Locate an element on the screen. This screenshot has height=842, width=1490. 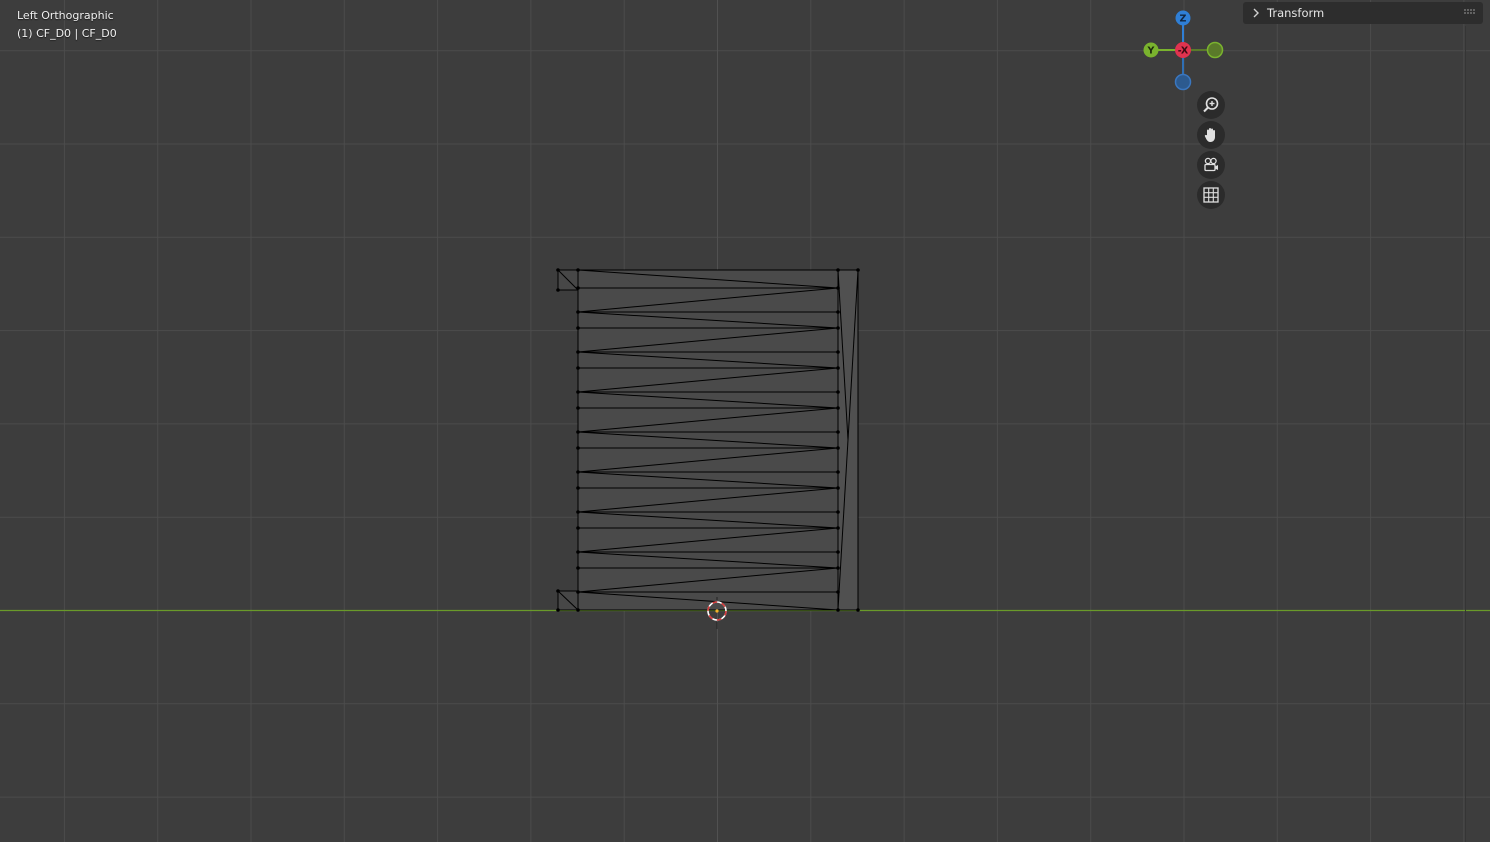
drag-grip-icon is located at coordinates (1469, 13).